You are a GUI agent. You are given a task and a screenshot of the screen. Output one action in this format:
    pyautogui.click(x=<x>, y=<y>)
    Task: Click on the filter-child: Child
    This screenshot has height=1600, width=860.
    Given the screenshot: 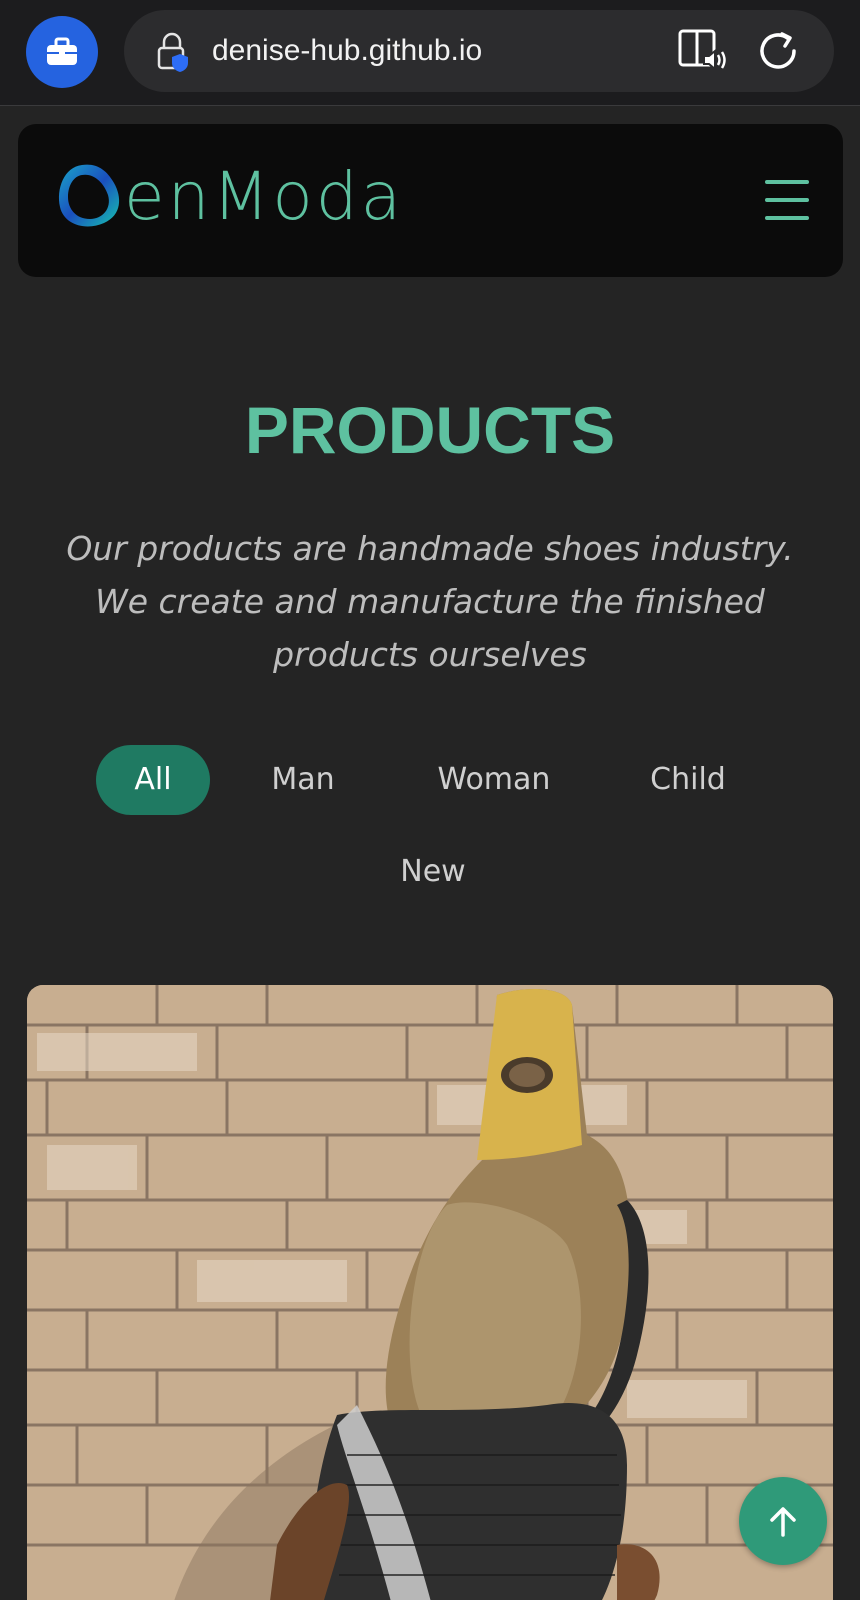 What is the action you would take?
    pyautogui.click(x=688, y=780)
    